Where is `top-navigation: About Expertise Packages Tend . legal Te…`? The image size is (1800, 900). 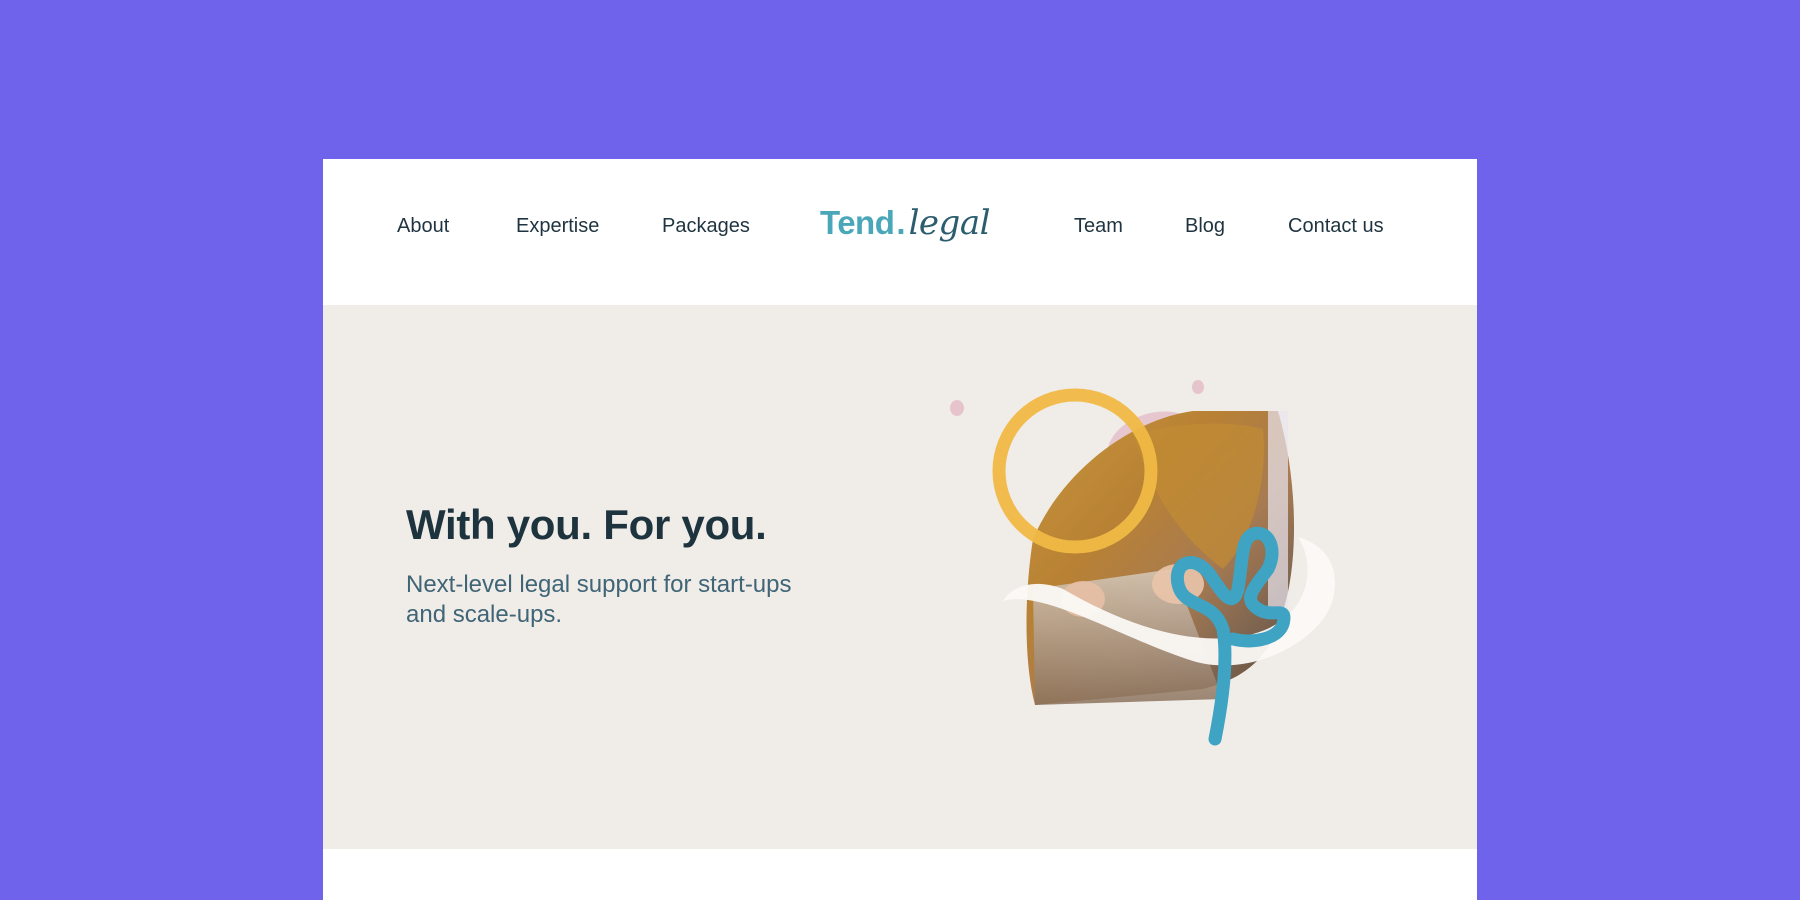 top-navigation: About Expertise Packages Tend . legal Te… is located at coordinates (900, 232).